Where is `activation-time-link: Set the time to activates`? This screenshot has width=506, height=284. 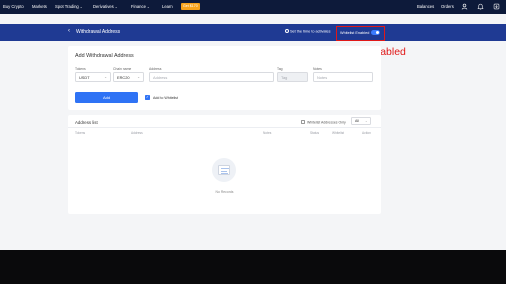 activation-time-link: Set the time to activates is located at coordinates (308, 31).